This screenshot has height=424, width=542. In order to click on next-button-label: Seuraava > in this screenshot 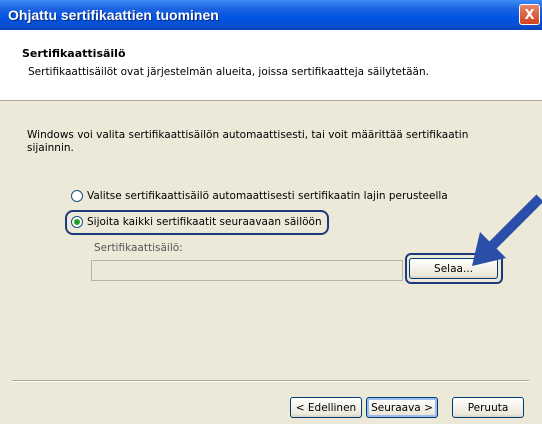, I will do `click(402, 407)`.